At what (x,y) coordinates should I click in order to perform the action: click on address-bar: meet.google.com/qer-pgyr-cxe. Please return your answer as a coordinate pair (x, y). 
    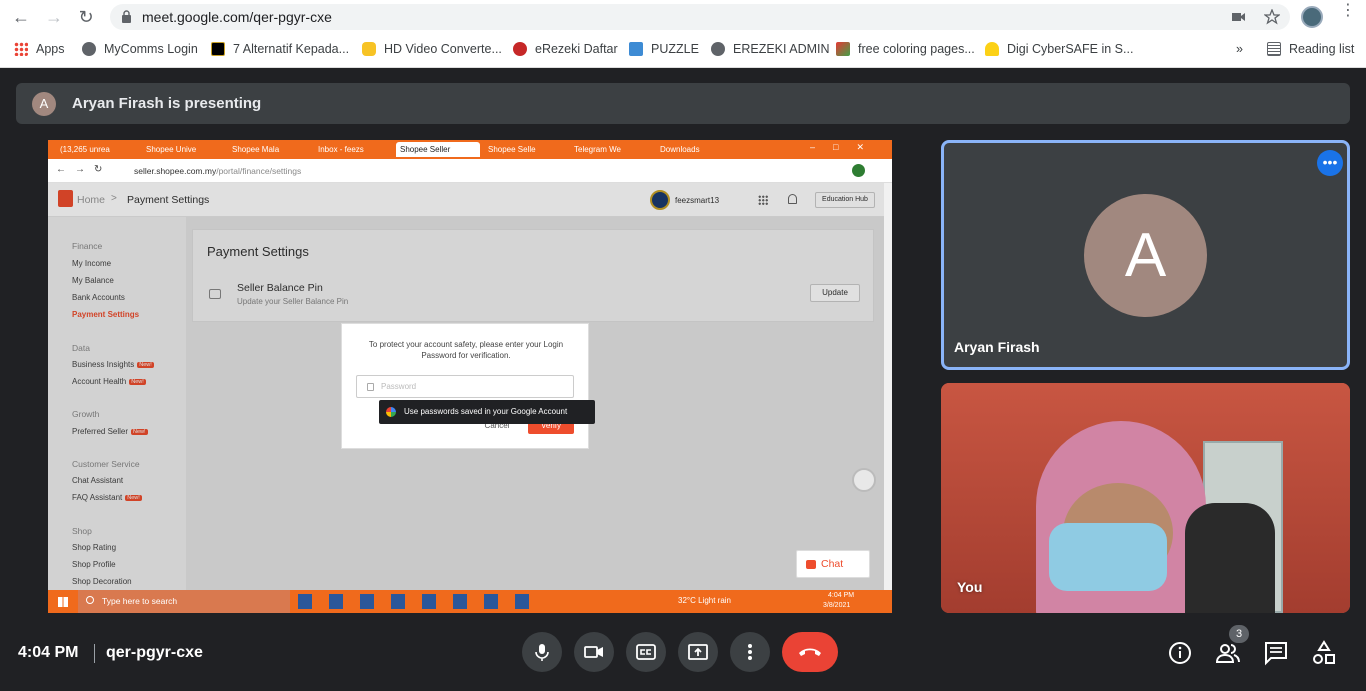
    Looking at the image, I should click on (700, 17).